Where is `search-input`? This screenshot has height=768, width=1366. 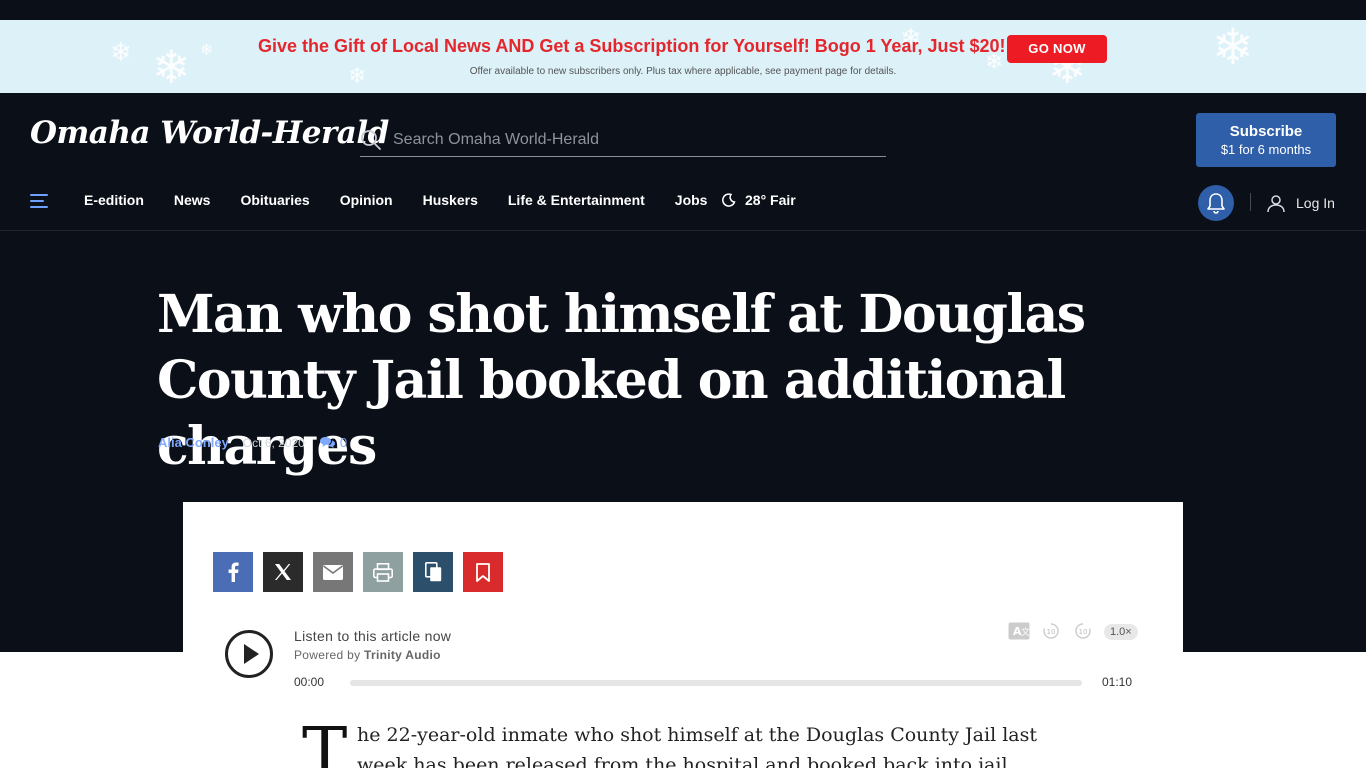
search-input is located at coordinates (633, 140).